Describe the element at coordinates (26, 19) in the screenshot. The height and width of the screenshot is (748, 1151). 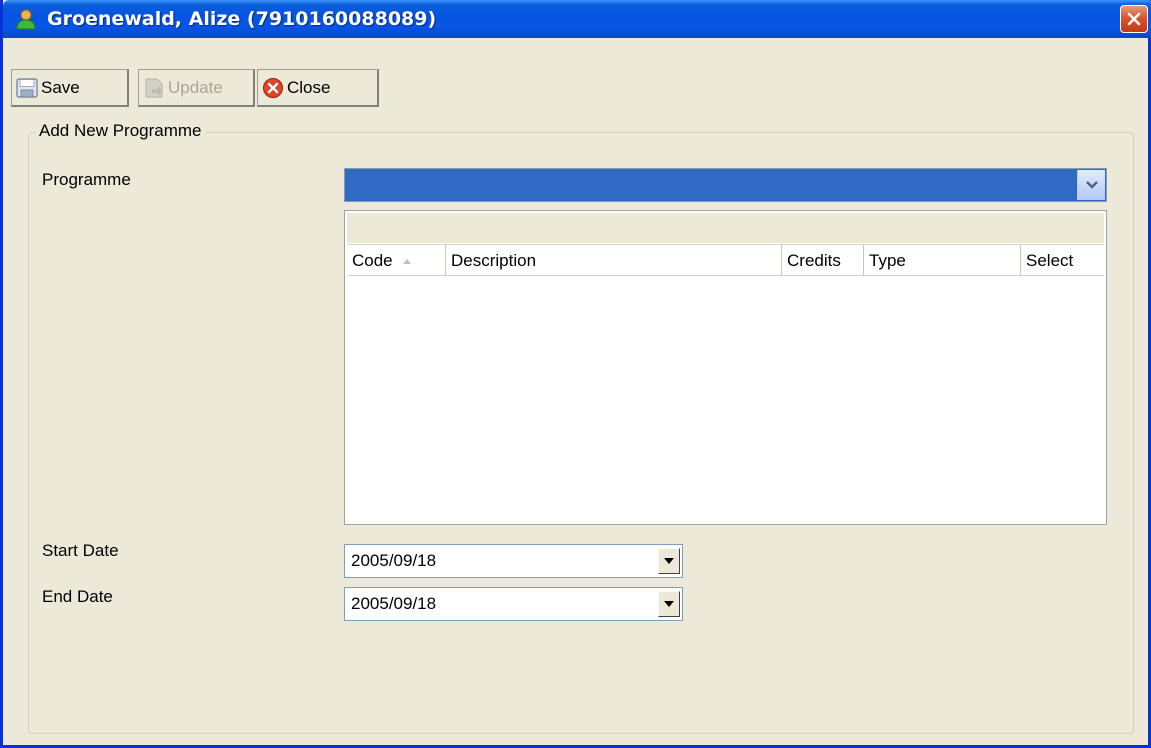
I see `user-icon` at that location.